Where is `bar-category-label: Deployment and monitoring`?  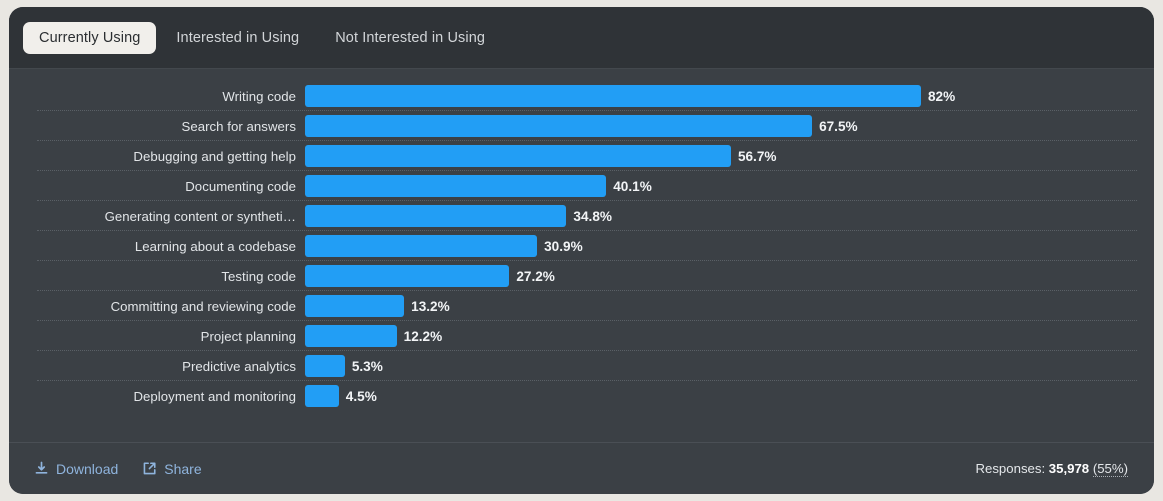
bar-category-label: Deployment and monitoring is located at coordinates (214, 396).